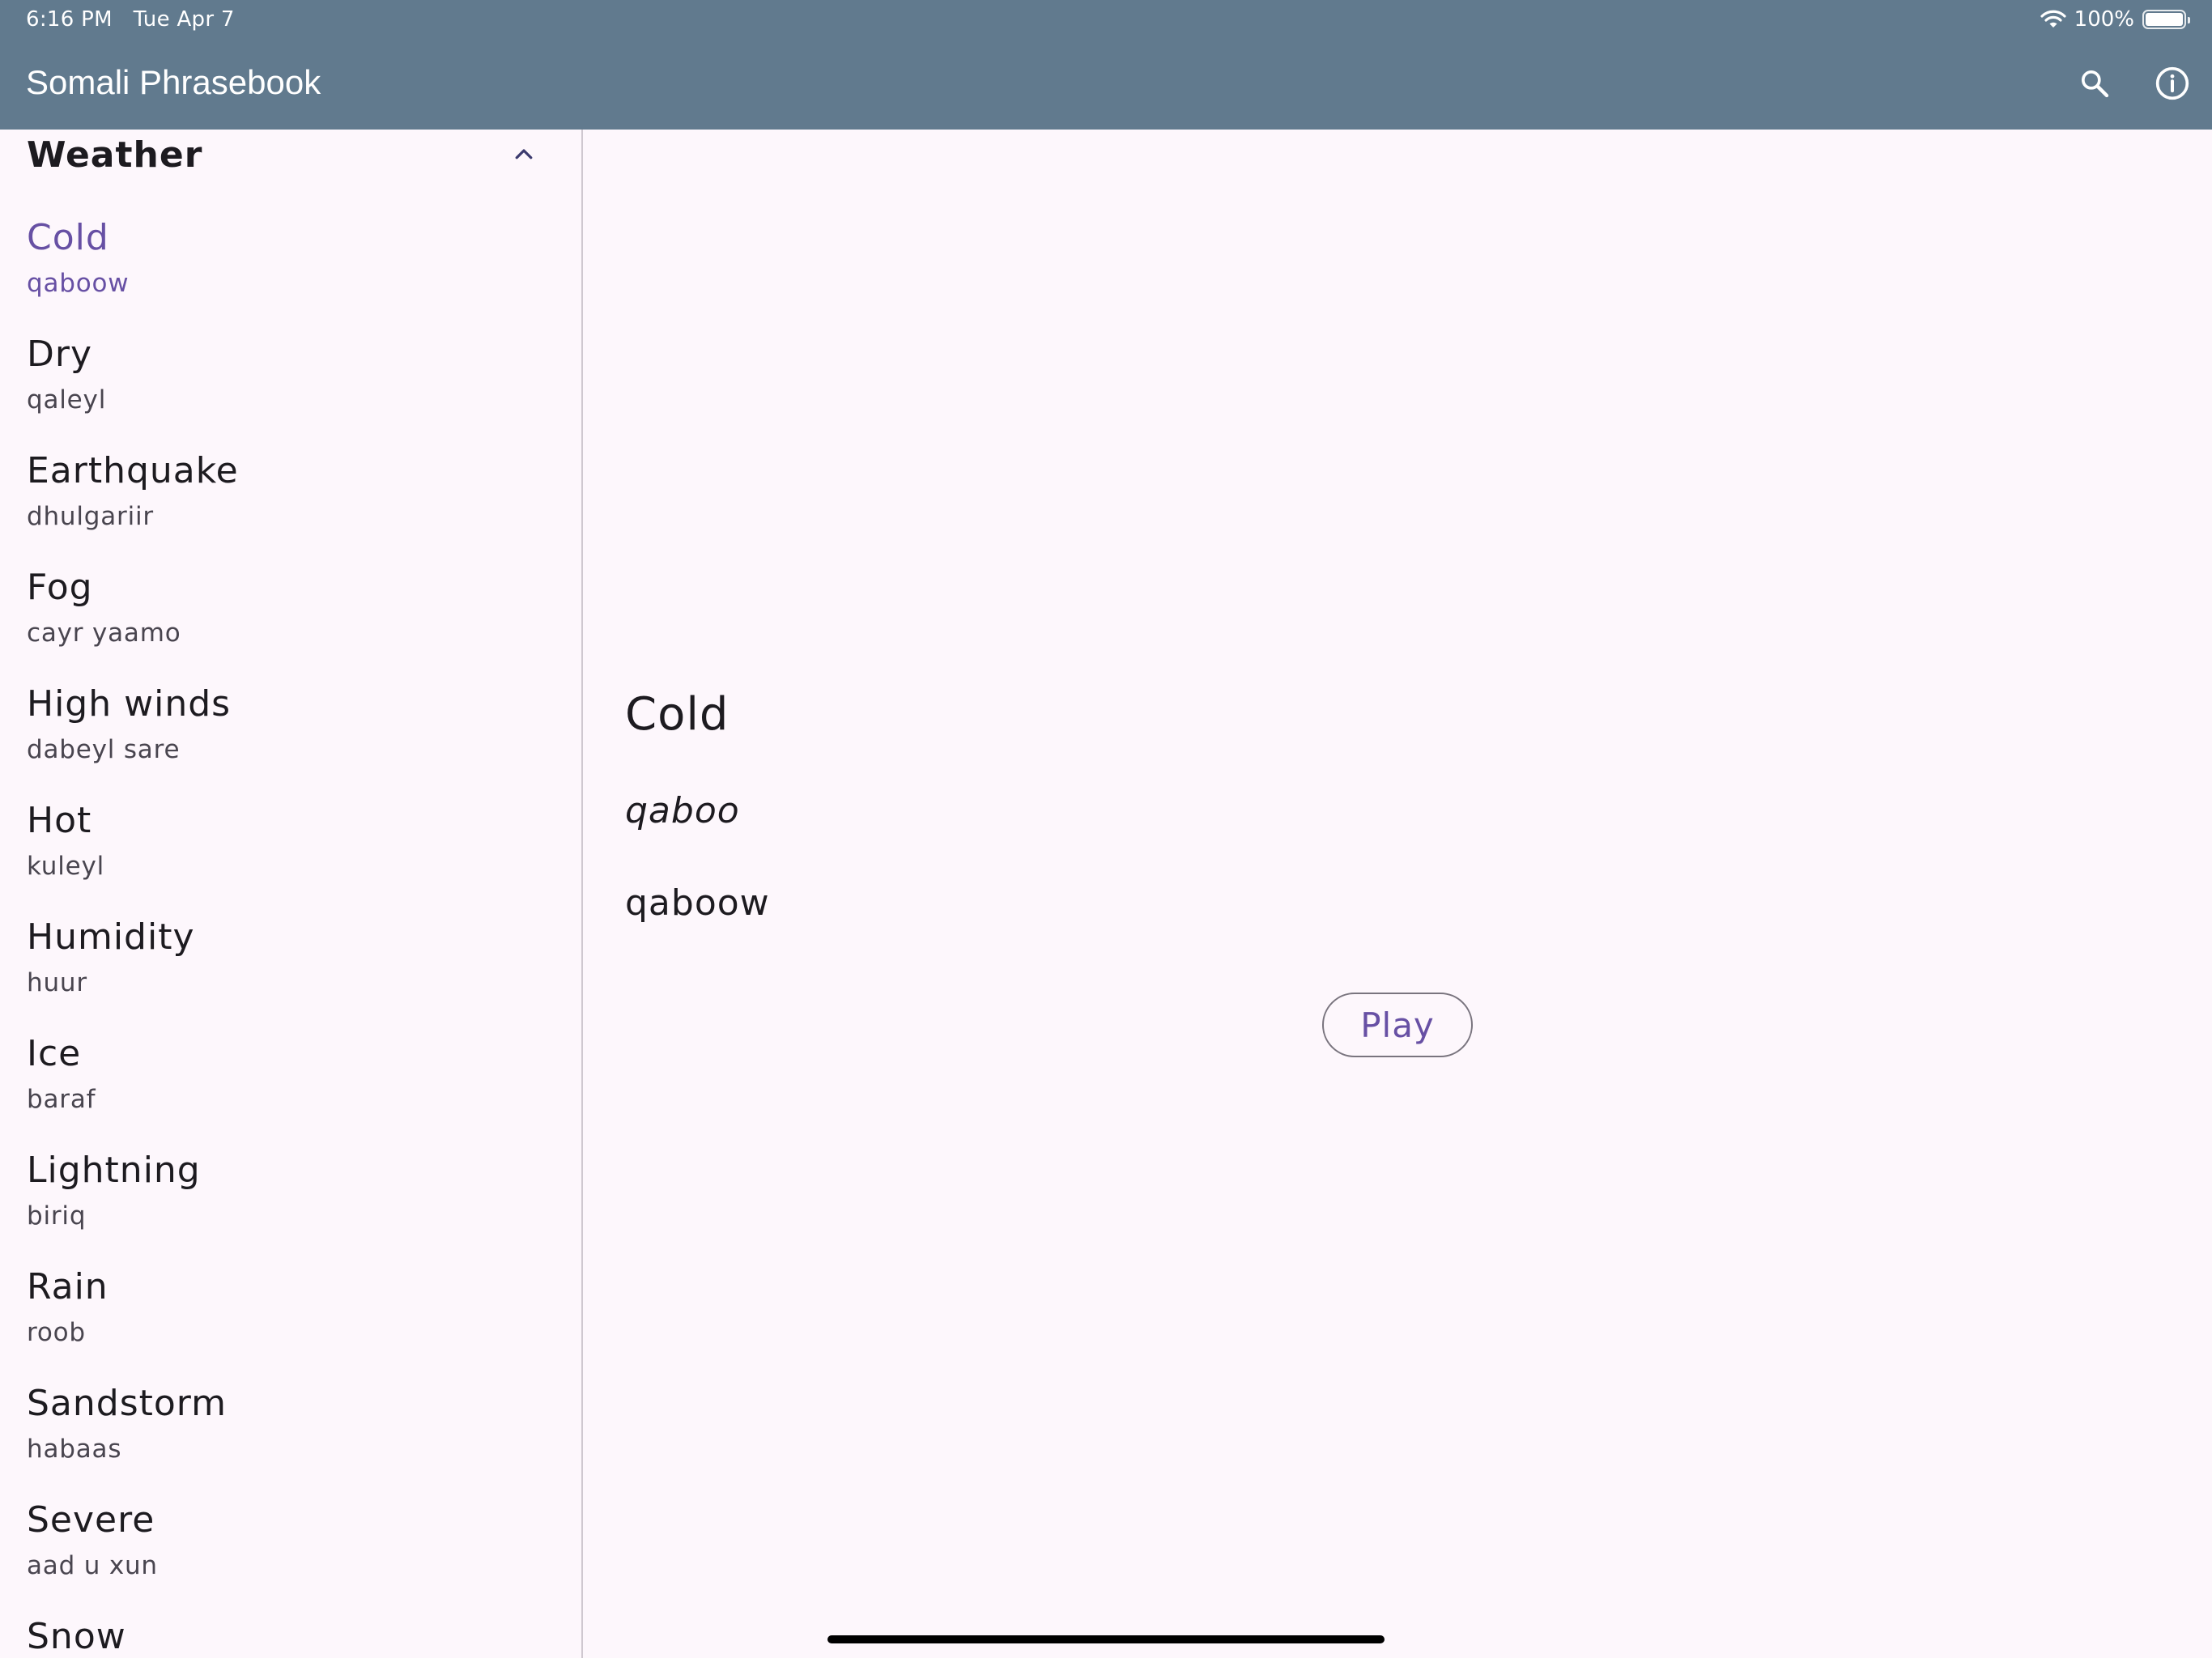  Describe the element at coordinates (2104, 19) in the screenshot. I see `battery-percent: 100%` at that location.